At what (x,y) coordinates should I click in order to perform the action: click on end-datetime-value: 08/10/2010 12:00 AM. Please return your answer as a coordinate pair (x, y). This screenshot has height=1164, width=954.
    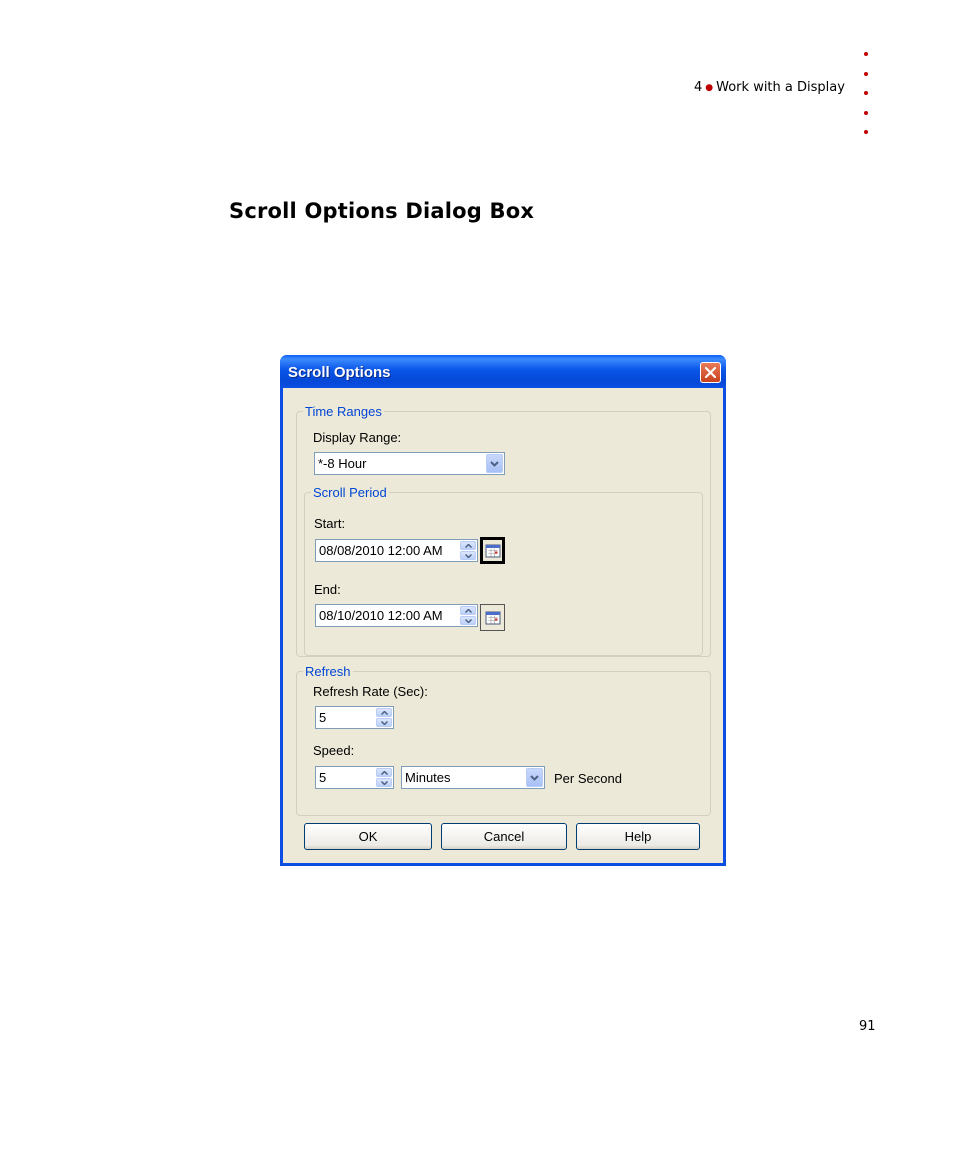
    Looking at the image, I should click on (381, 615).